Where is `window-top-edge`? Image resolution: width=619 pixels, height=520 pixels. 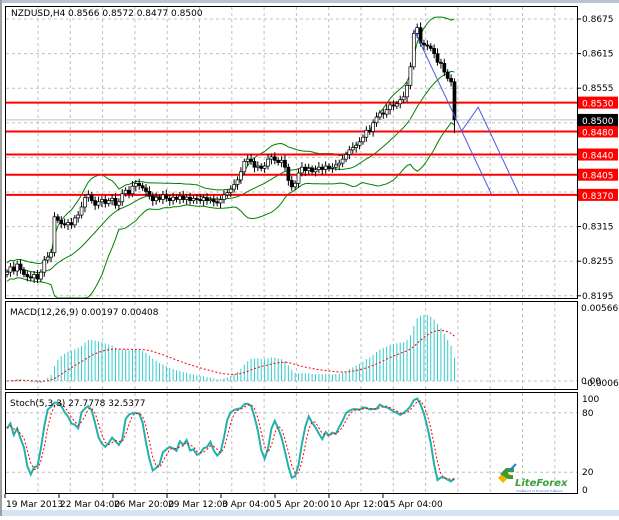
window-top-edge is located at coordinates (309, 1).